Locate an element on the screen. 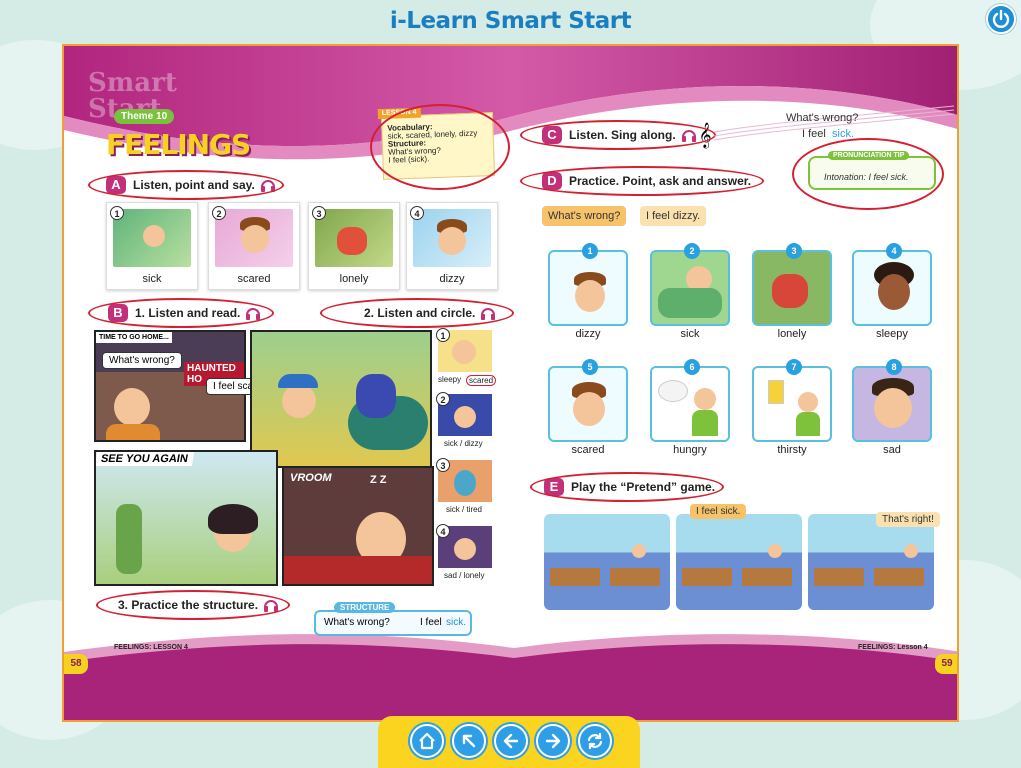 The image size is (1021, 768). app-title: i-Learn Smart Start is located at coordinates (510, 21).